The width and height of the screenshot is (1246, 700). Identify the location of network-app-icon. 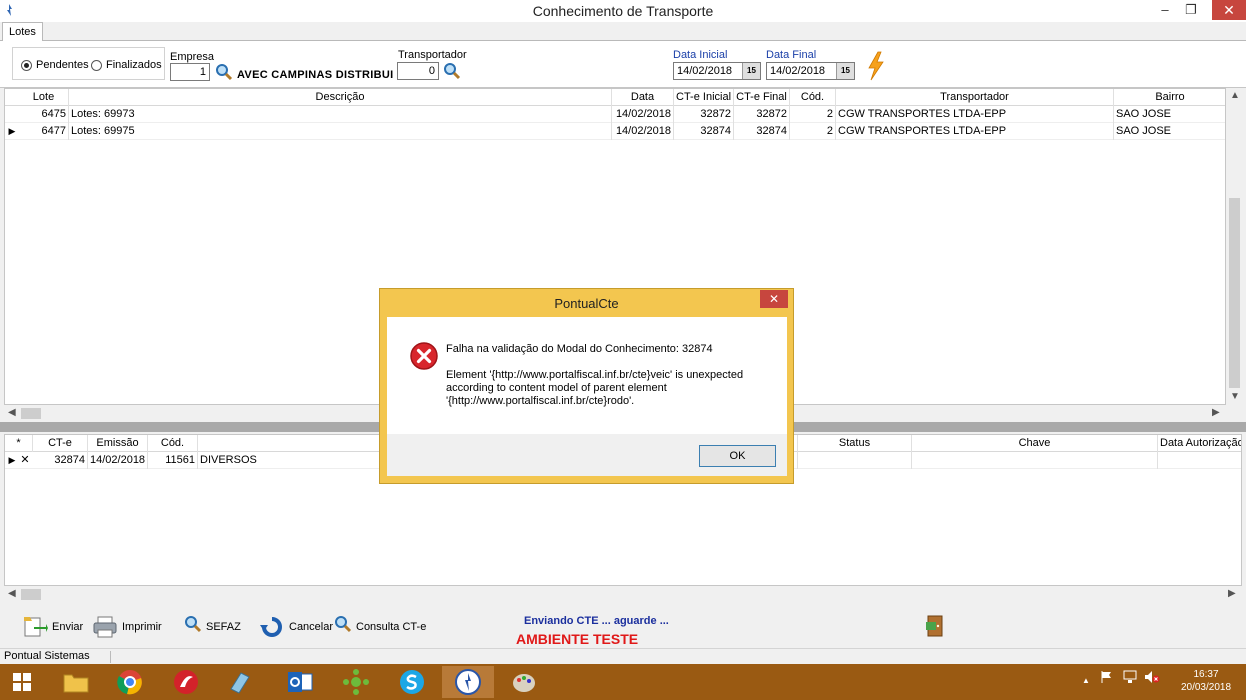
(356, 682).